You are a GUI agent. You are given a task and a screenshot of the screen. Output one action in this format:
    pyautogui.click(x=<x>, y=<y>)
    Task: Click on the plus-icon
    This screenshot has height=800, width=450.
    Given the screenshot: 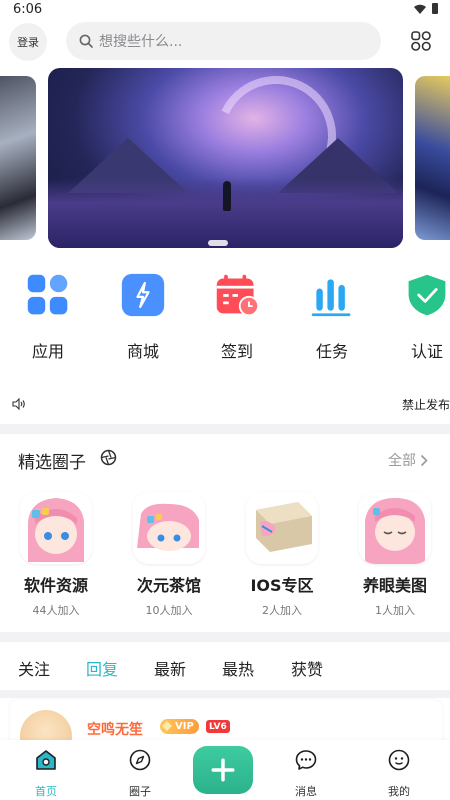 What is the action you would take?
    pyautogui.click(x=223, y=770)
    